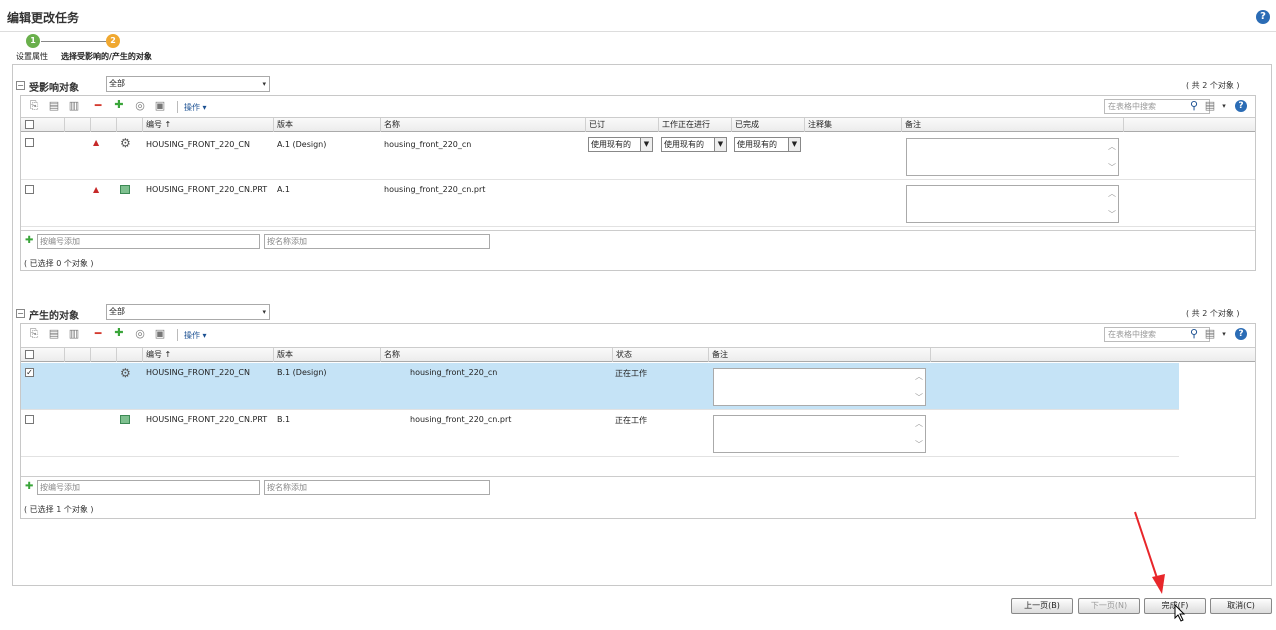 The width and height of the screenshot is (1276, 630). Describe the element at coordinates (32, 56) in the screenshot. I see `step-1-label: 设置属性` at that location.